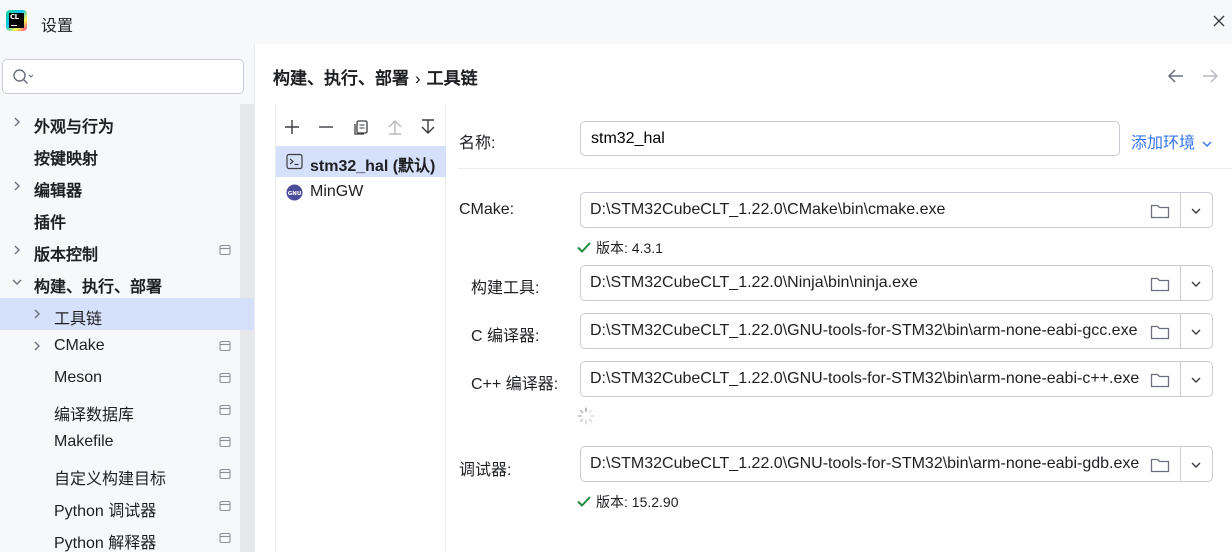 Image resolution: width=1232 pixels, height=552 pixels. Describe the element at coordinates (127, 346) in the screenshot. I see `sidebar-item: CMake` at that location.